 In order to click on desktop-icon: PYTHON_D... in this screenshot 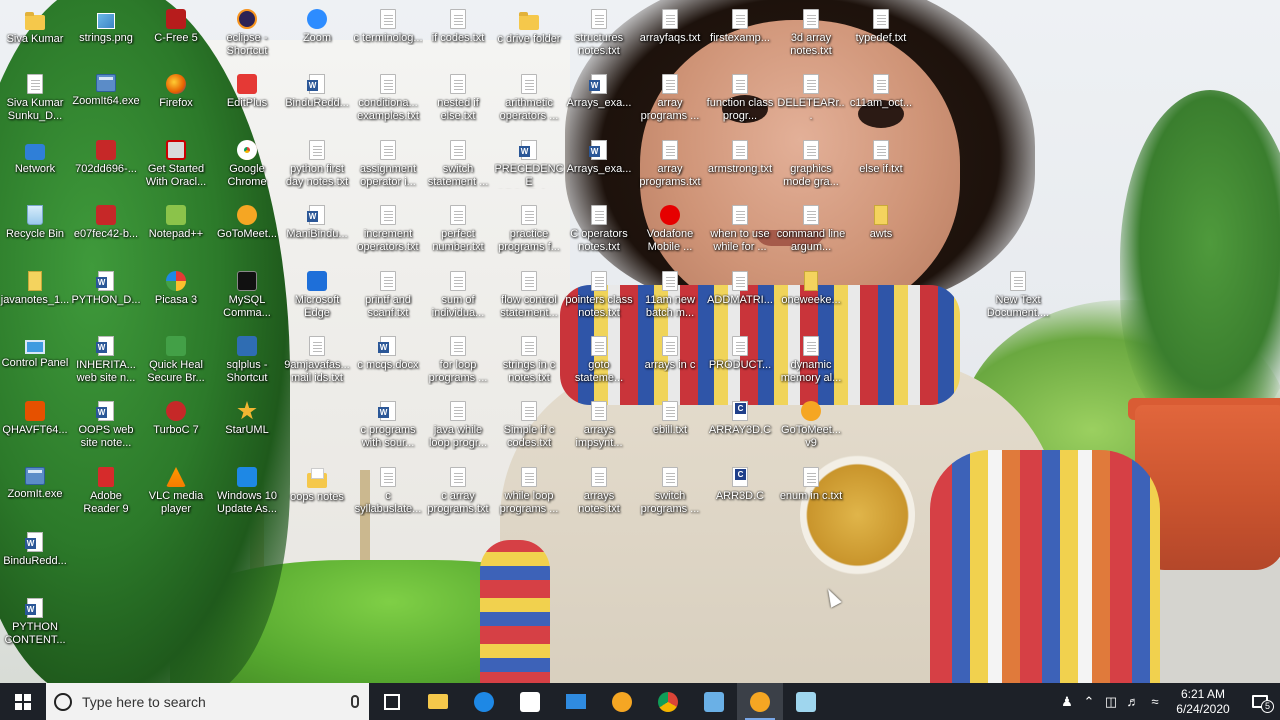, I will do `click(106, 295)`.